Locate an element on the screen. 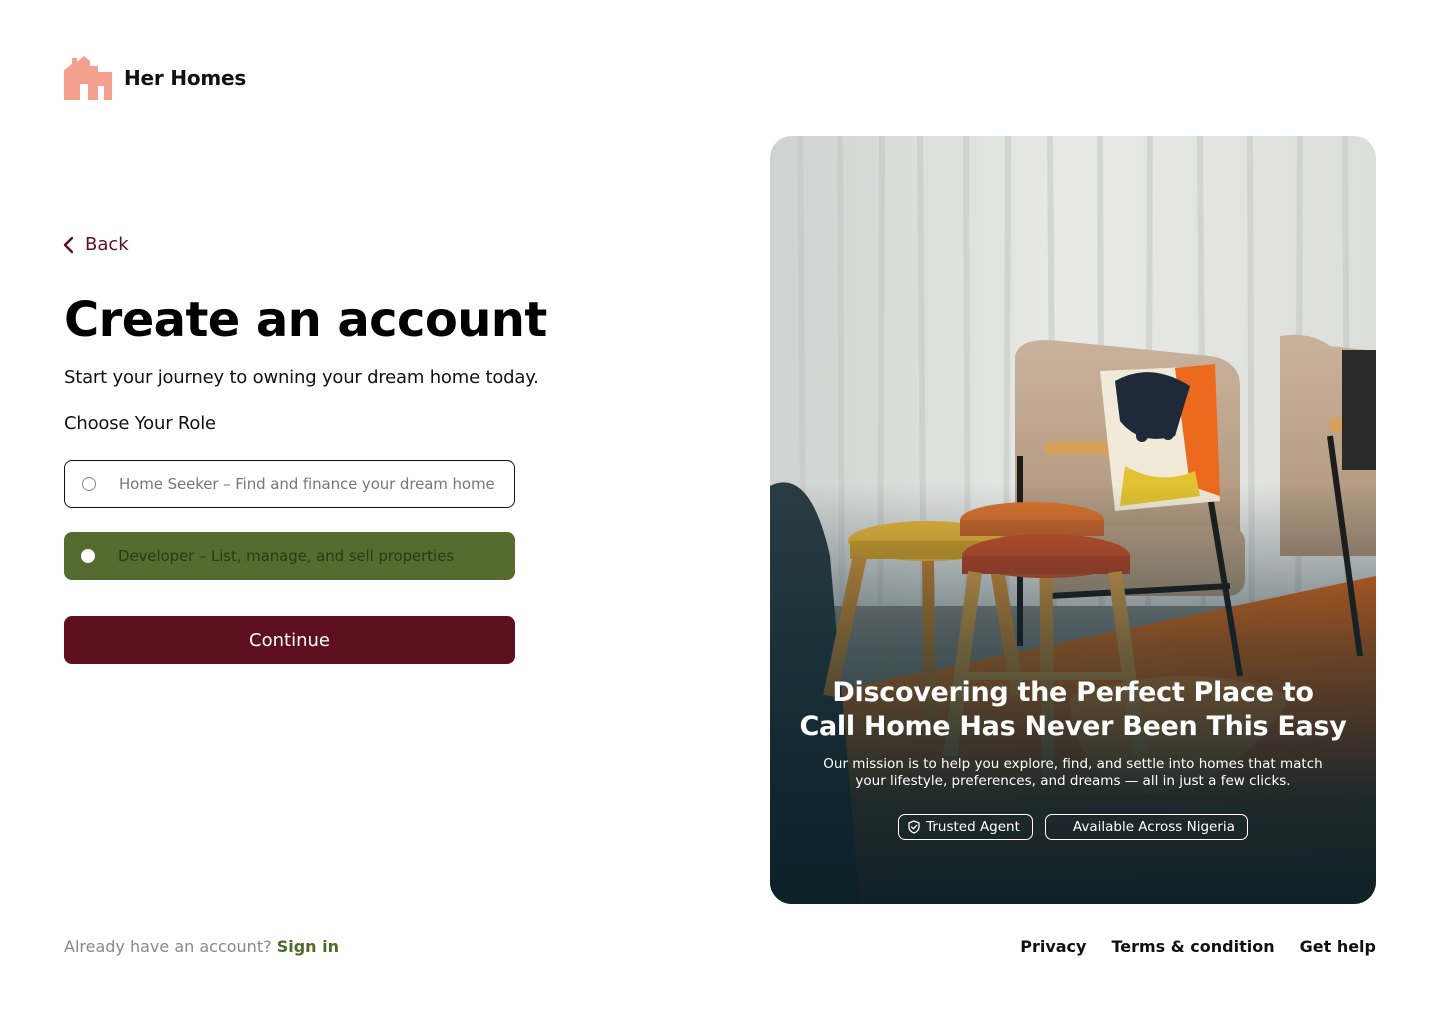 This screenshot has height=1024, width=1440. footer-links: Privacy Terms & condition Get help is located at coordinates (1198, 946).